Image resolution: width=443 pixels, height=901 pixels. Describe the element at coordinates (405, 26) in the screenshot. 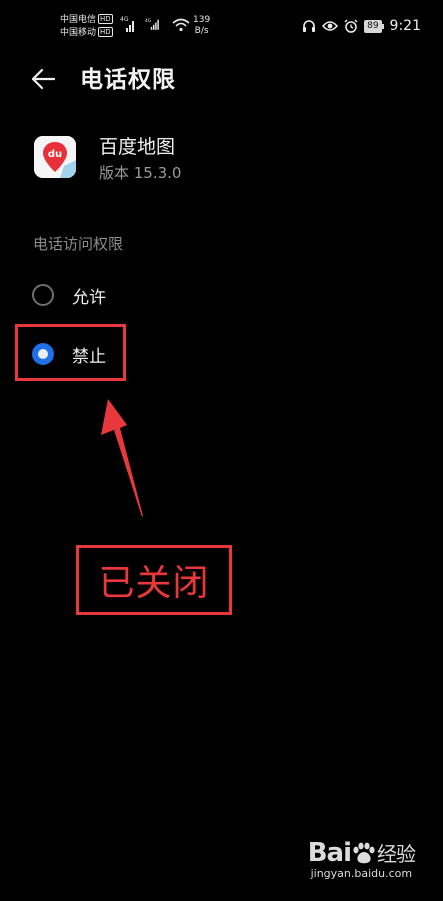

I see `status-time: 9:21` at that location.